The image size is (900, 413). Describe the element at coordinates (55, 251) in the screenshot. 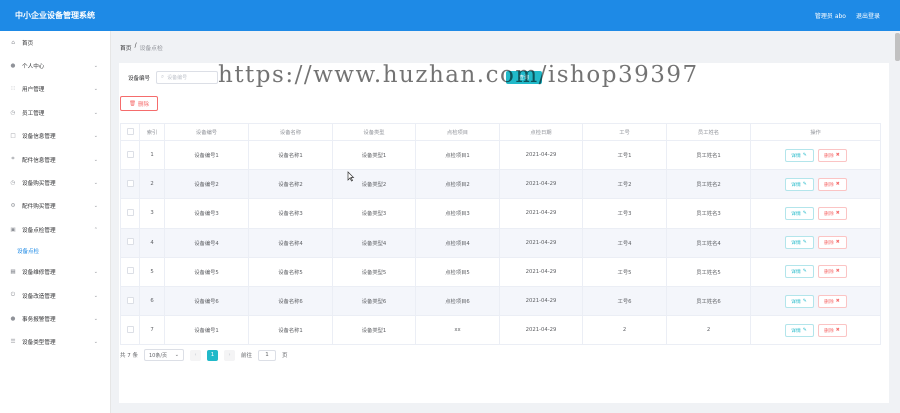

I see `sidebar-subitem-inspection: 设备点检` at that location.